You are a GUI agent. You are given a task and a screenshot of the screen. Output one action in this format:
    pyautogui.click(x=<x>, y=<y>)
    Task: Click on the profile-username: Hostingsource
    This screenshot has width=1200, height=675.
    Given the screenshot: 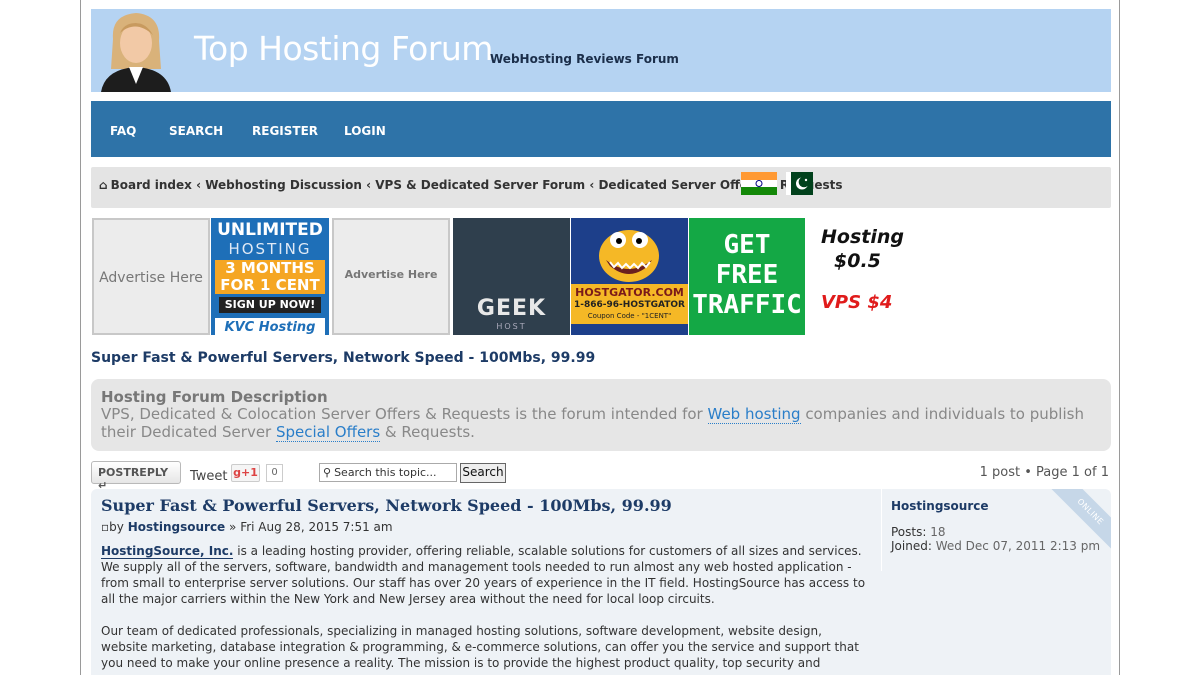 What is the action you would take?
    pyautogui.click(x=940, y=506)
    